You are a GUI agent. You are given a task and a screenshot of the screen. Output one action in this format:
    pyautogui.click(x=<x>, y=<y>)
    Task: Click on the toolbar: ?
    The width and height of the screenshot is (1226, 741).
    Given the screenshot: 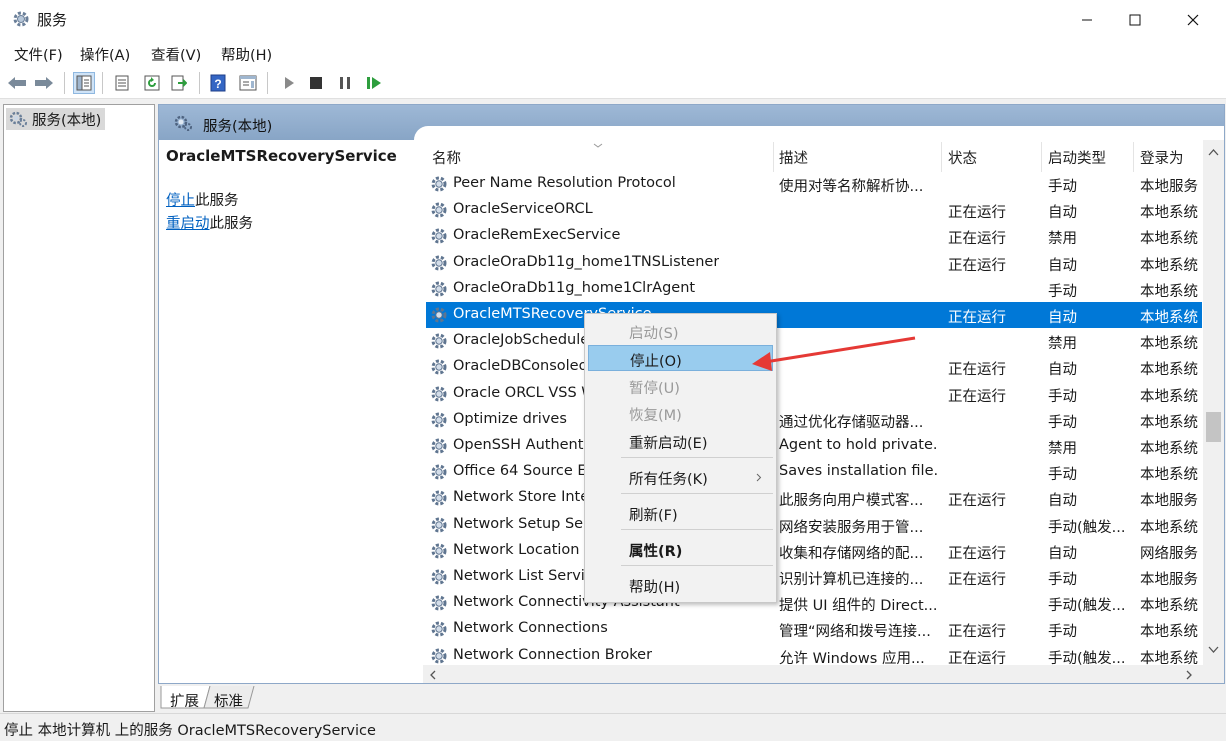 What is the action you would take?
    pyautogui.click(x=613, y=83)
    